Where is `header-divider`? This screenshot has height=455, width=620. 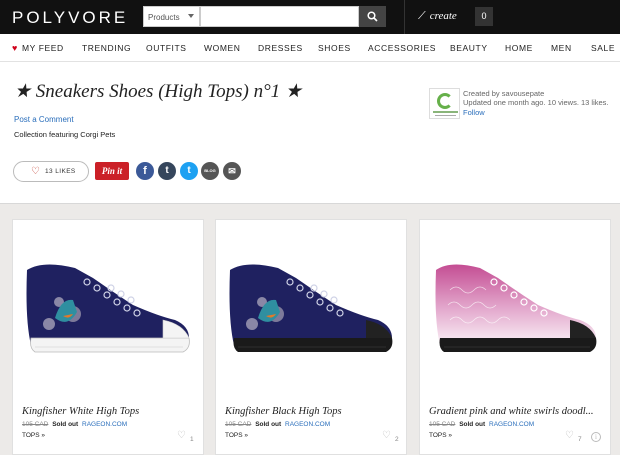
header-divider is located at coordinates (404, 17).